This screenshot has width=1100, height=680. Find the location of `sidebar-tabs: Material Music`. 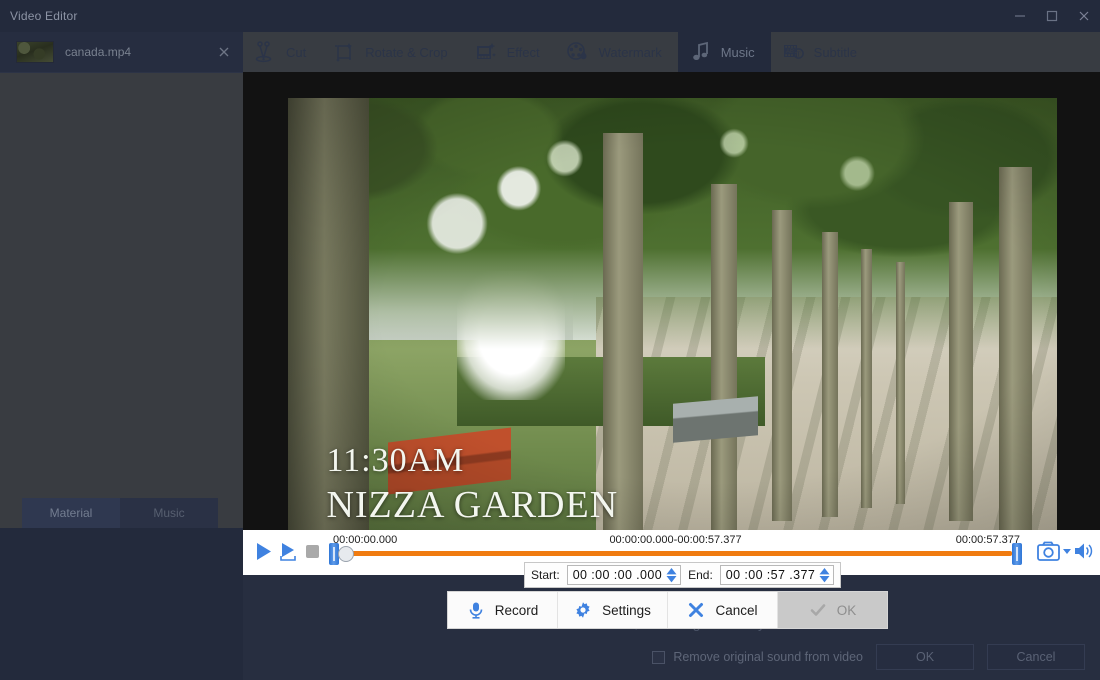

sidebar-tabs: Material Music is located at coordinates (120, 513).